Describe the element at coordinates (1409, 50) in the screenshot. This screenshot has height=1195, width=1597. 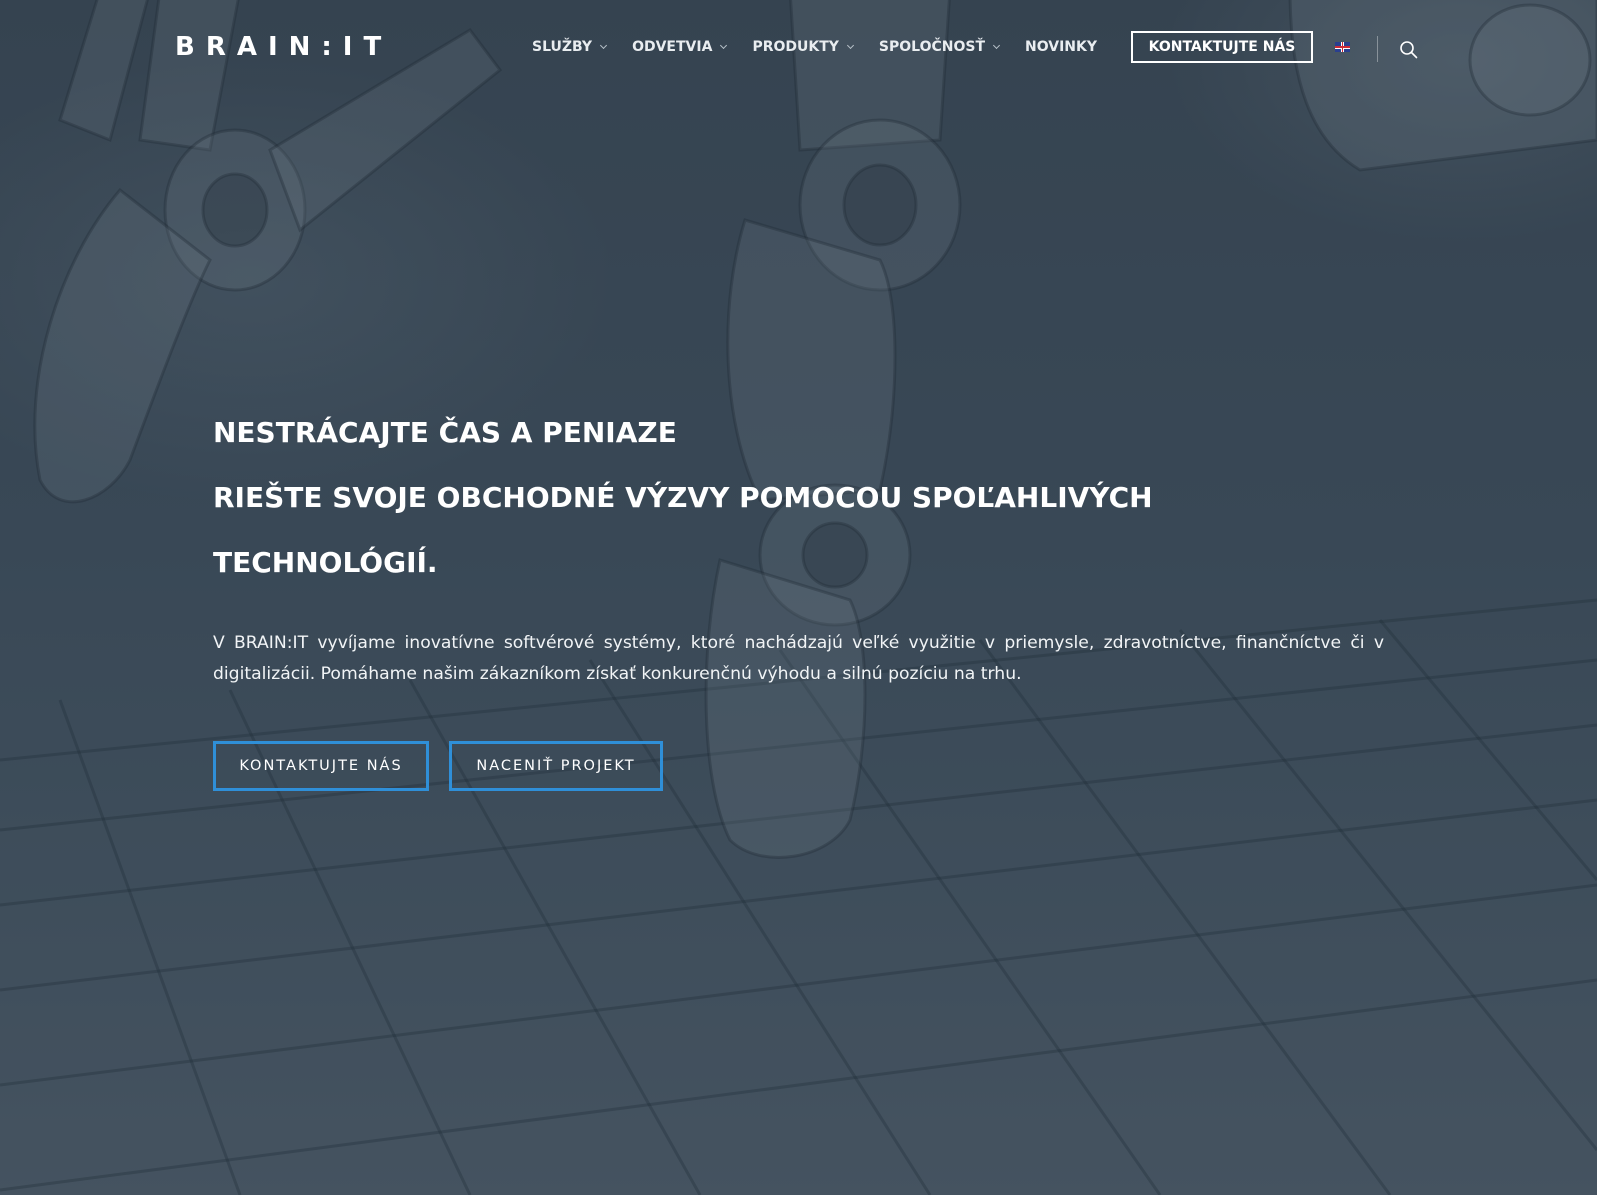
I see `search-icon` at that location.